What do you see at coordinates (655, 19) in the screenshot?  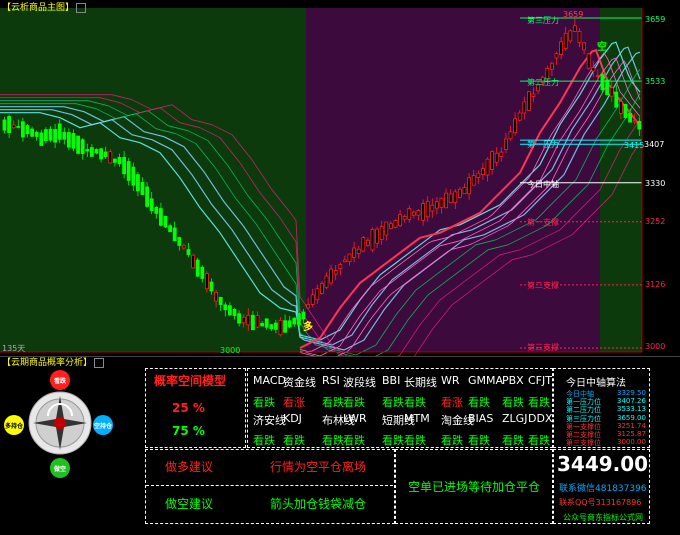 I see `level-value-r3: 3659` at bounding box center [655, 19].